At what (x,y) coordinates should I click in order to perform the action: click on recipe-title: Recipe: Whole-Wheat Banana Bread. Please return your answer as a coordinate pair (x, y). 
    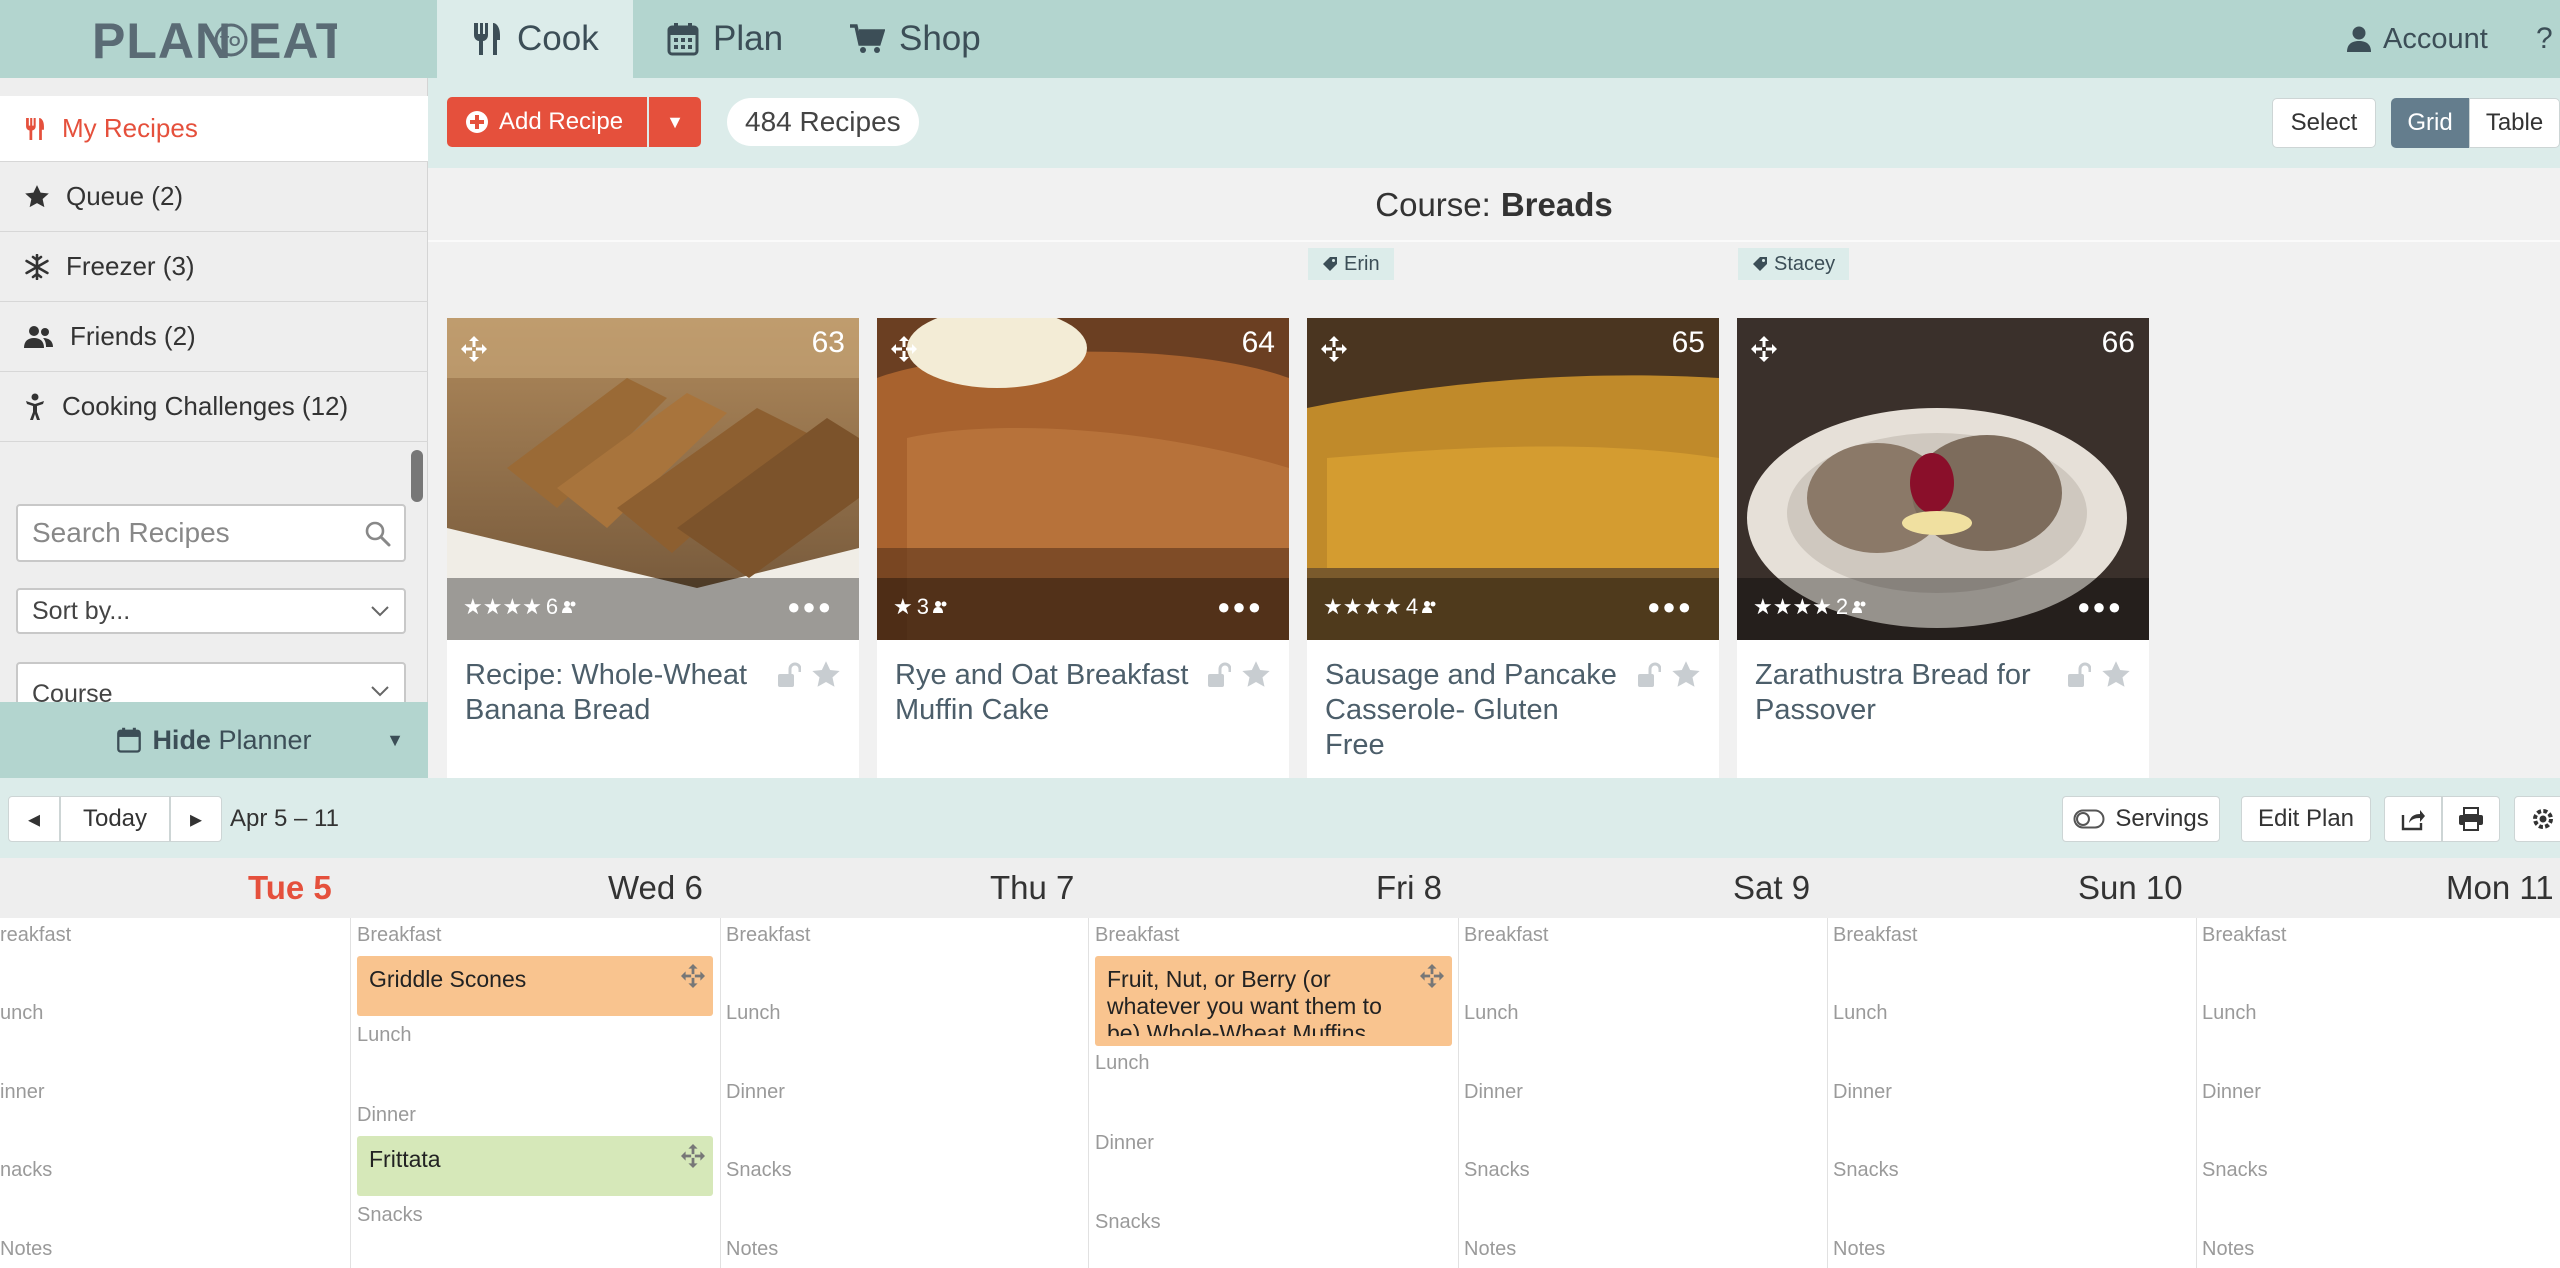
    Looking at the image, I should click on (615, 693).